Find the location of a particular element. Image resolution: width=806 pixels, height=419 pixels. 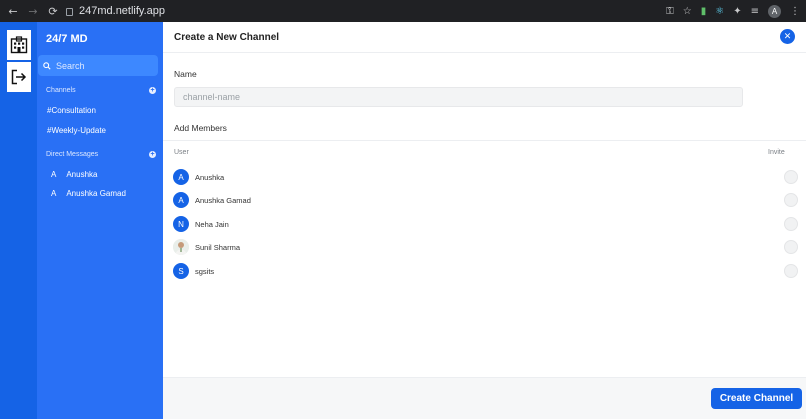

sidebar-channel-weekly-update: #Weekly-Update is located at coordinates (76, 130).